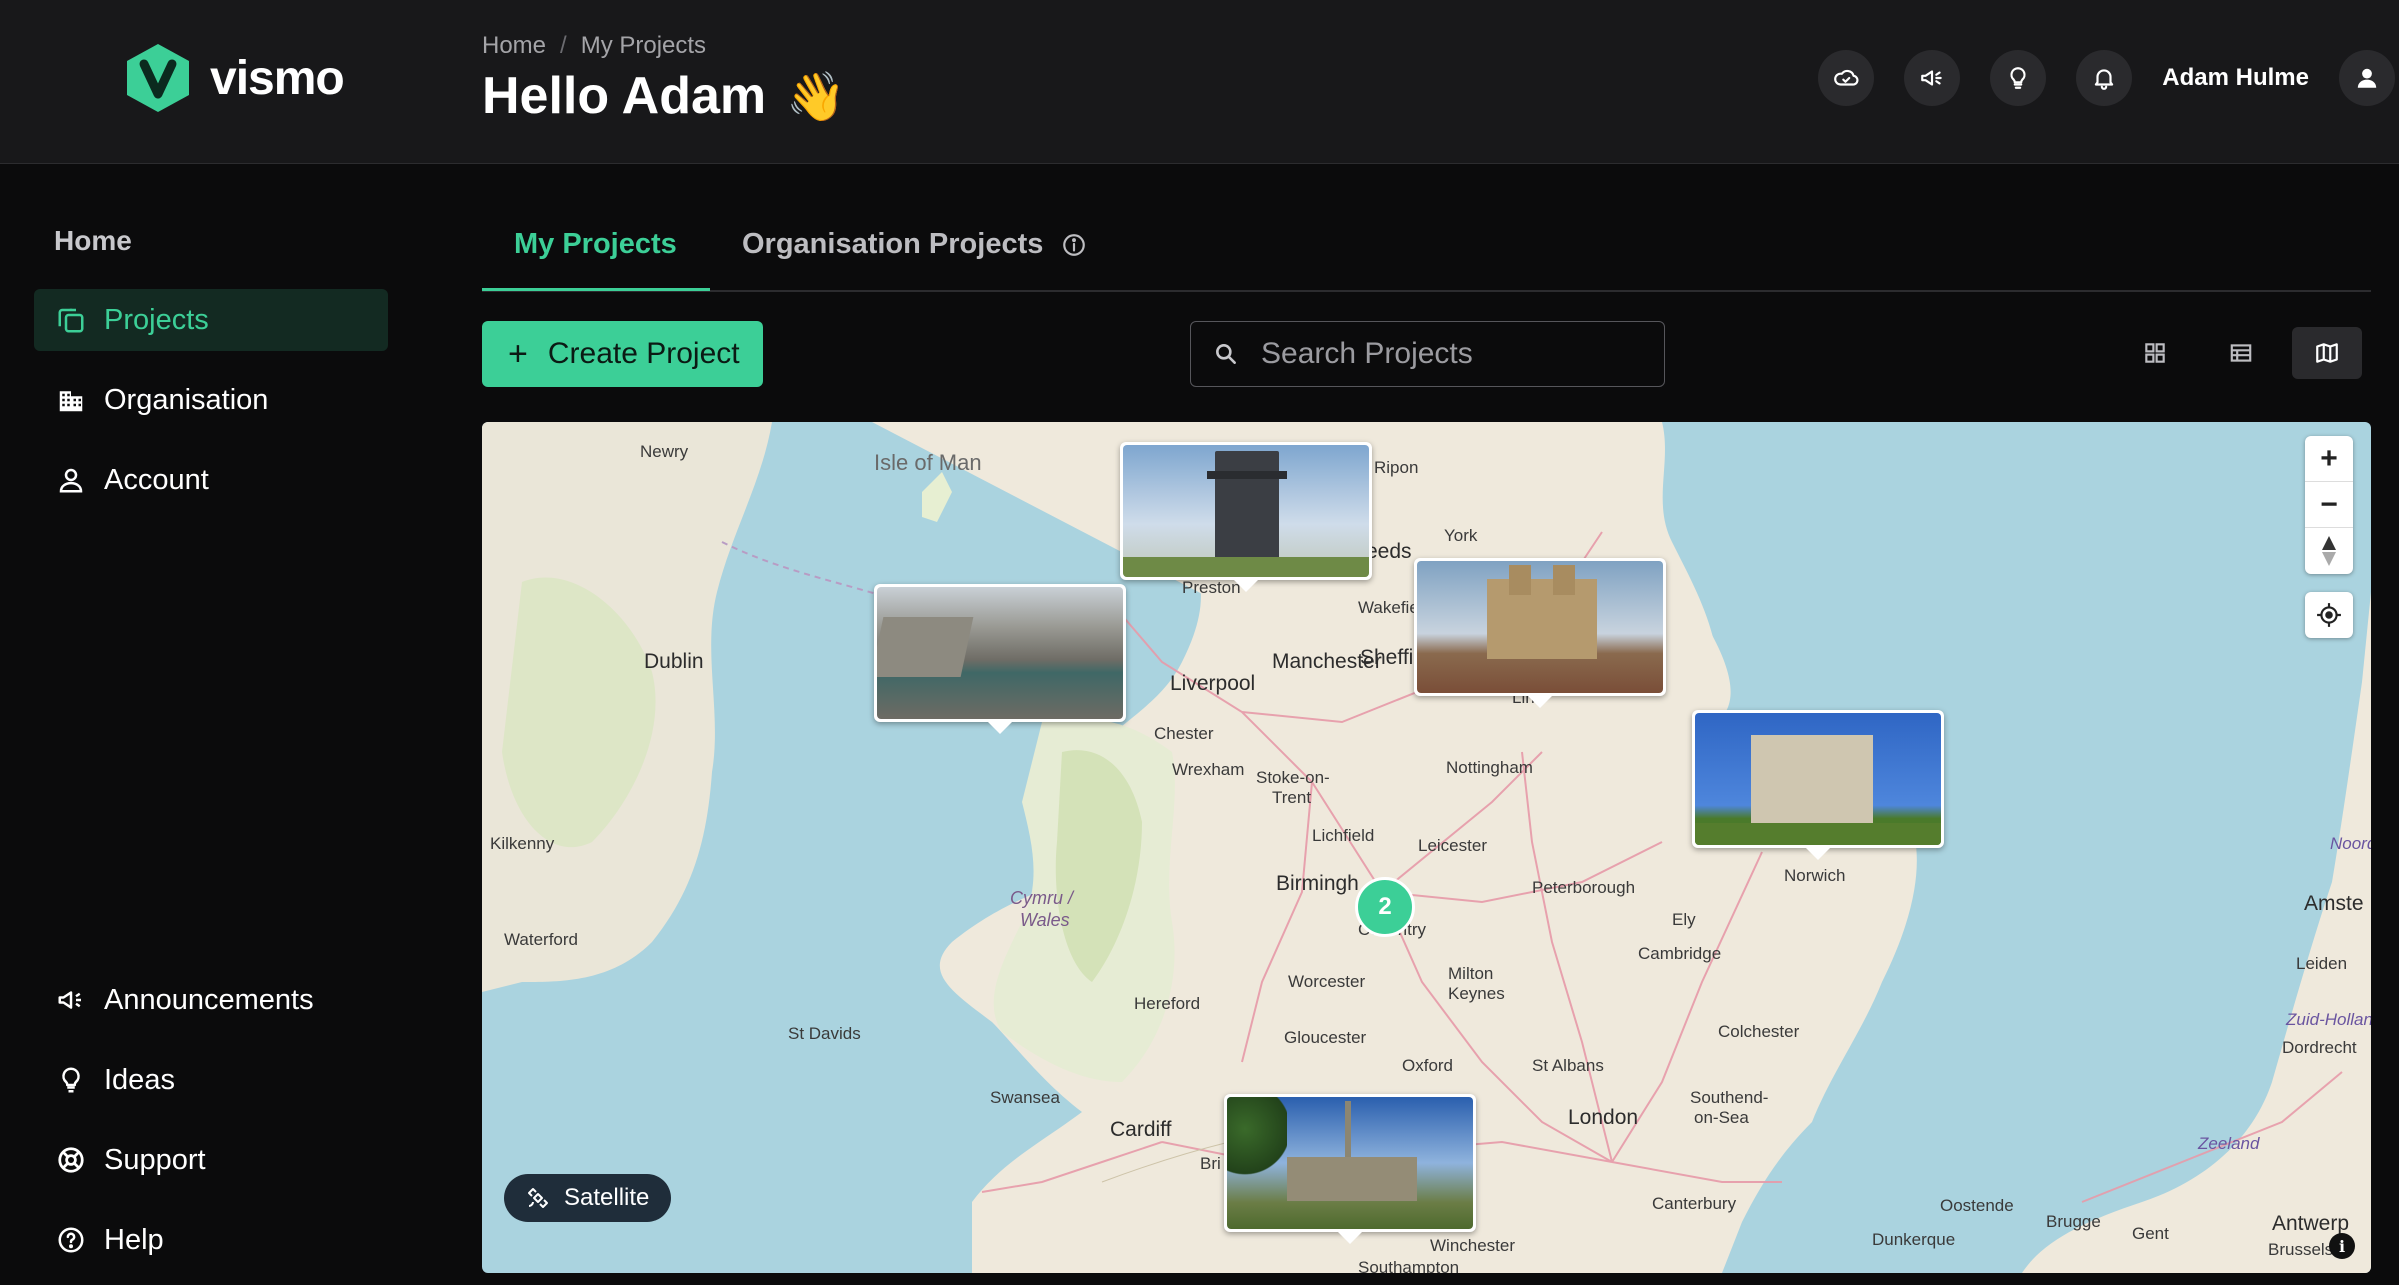 The height and width of the screenshot is (1285, 2399). What do you see at coordinates (158, 78) in the screenshot?
I see `vismo-logo-icon` at bounding box center [158, 78].